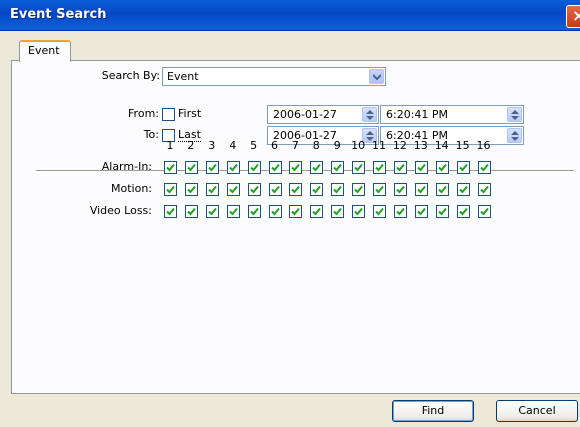 This screenshot has width=580, height=427. I want to click on event-row-label: Alarm-In:, so click(126, 166).